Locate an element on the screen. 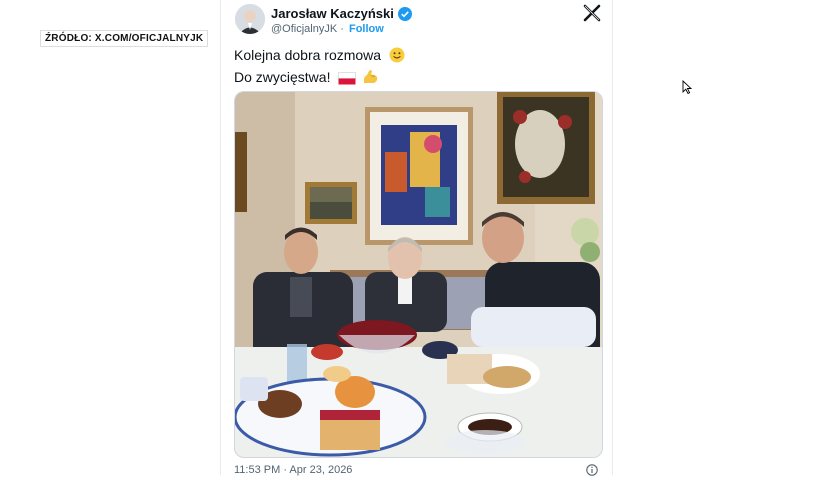  smiling-face-emoji is located at coordinates (397, 57).